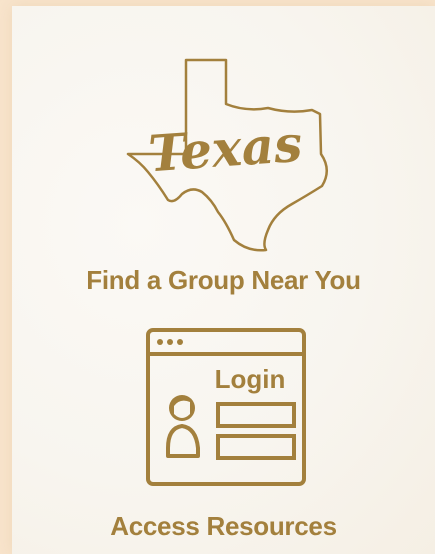  What do you see at coordinates (223, 526) in the screenshot?
I see `access-resources-label: Access Resources` at bounding box center [223, 526].